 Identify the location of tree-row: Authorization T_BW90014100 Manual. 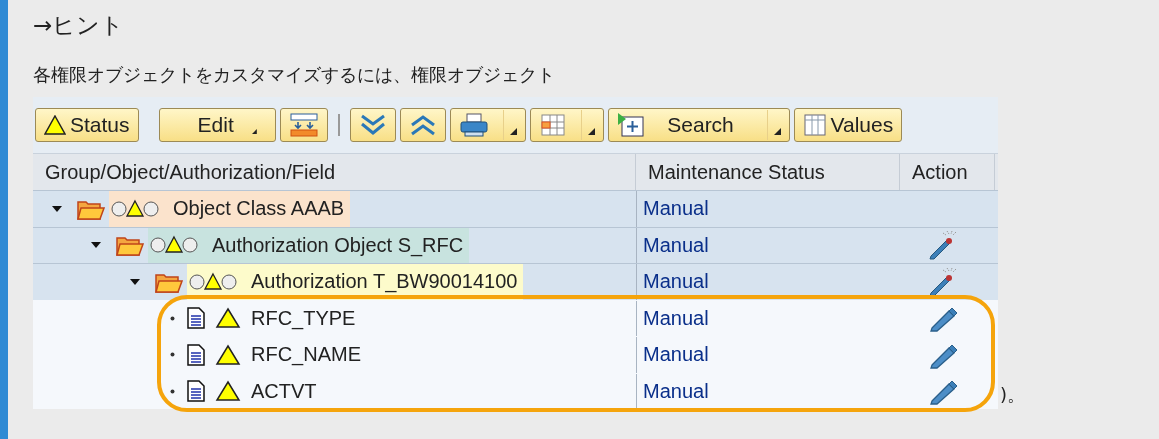
(515, 281).